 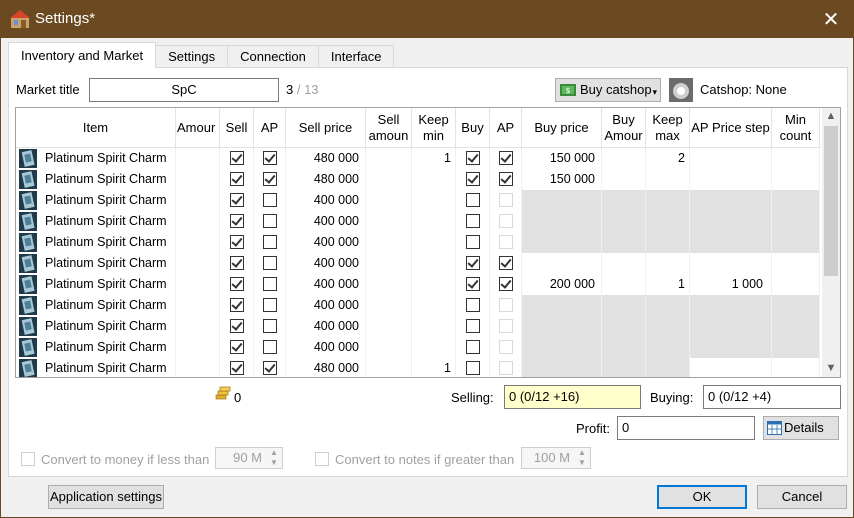 What do you see at coordinates (434, 367) in the screenshot?
I see `keep-min-cell: 1` at bounding box center [434, 367].